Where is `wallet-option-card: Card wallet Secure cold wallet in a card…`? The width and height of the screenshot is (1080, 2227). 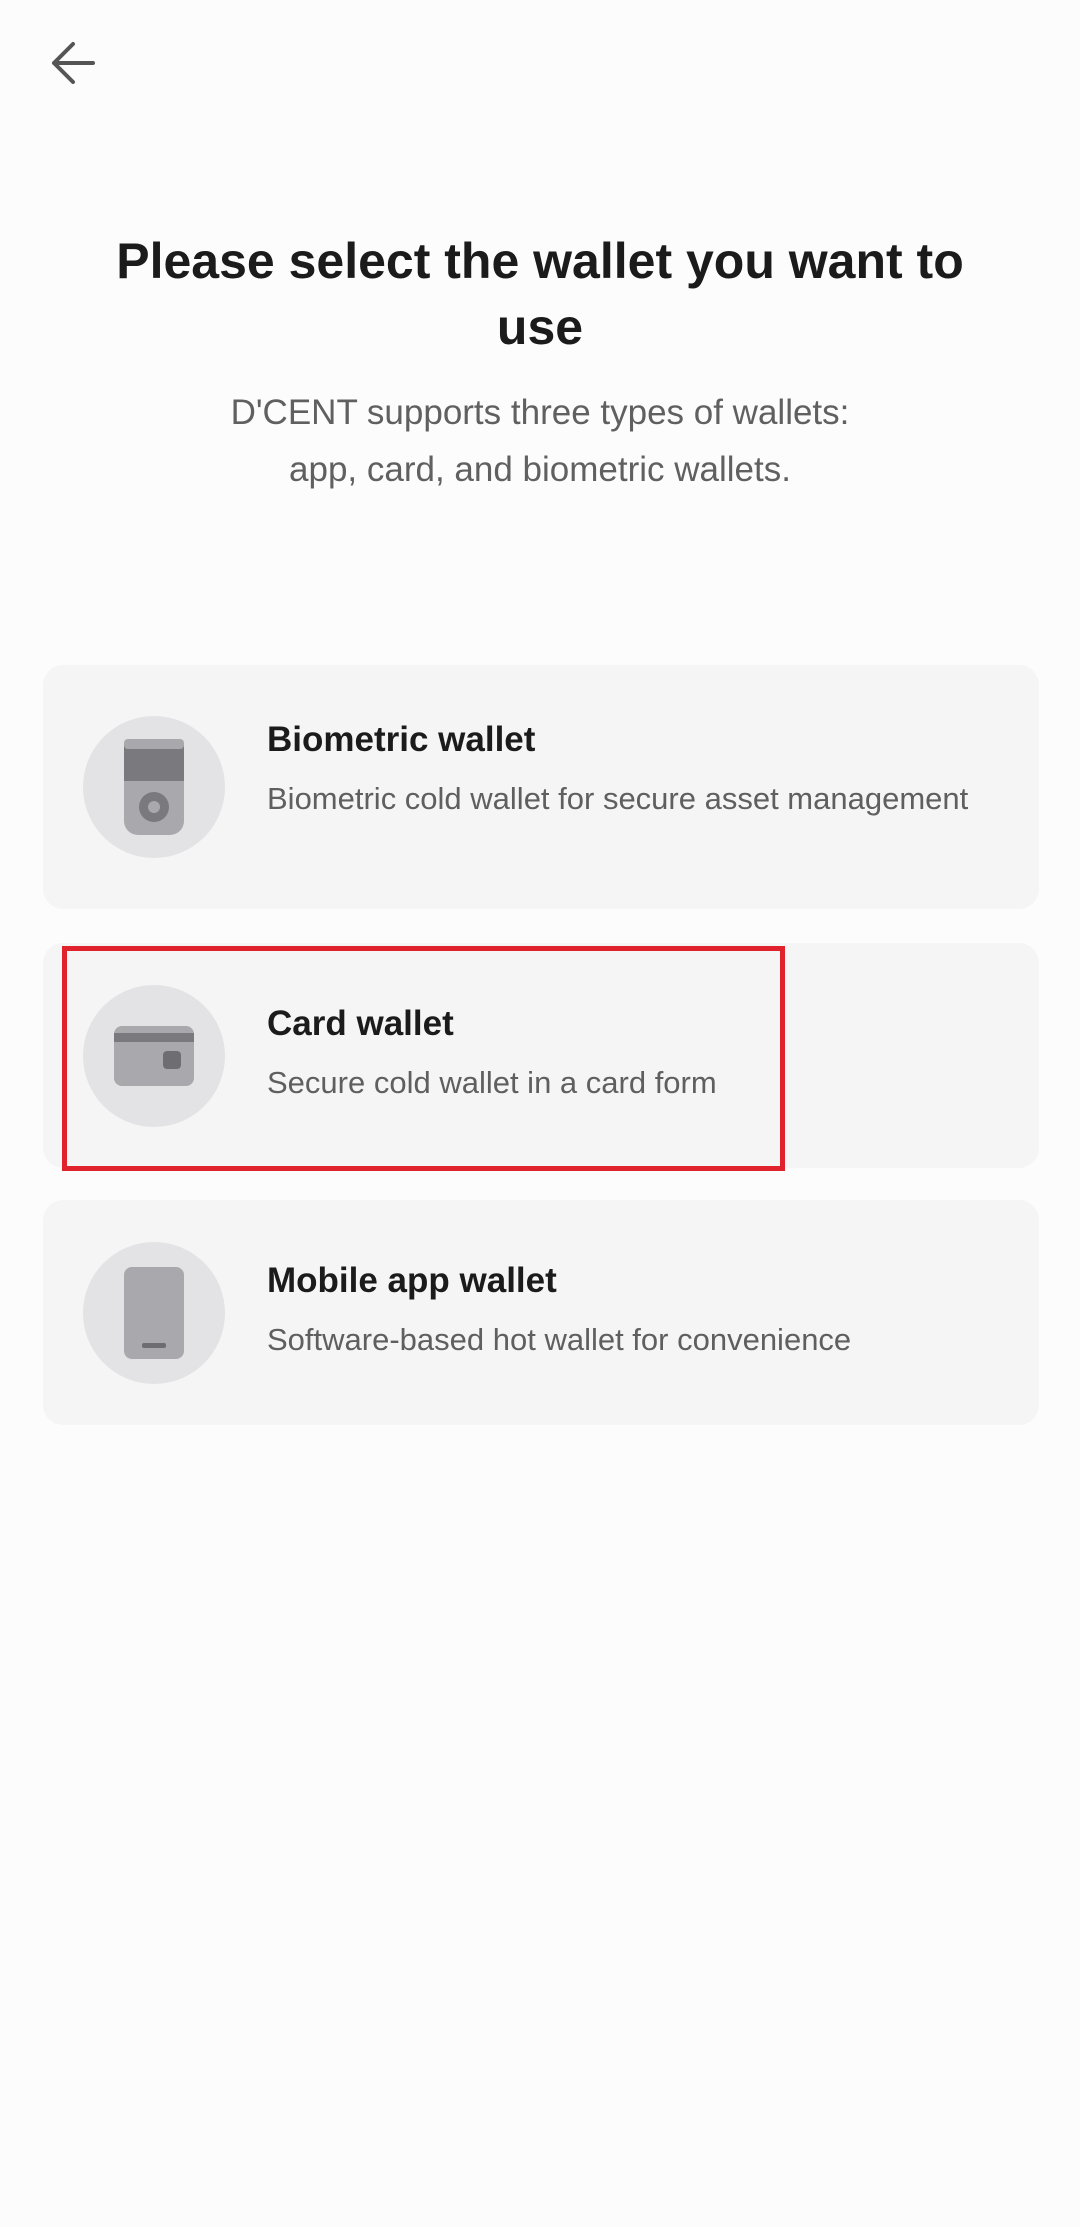 wallet-option-card: Card wallet Secure cold wallet in a card… is located at coordinates (541, 1055).